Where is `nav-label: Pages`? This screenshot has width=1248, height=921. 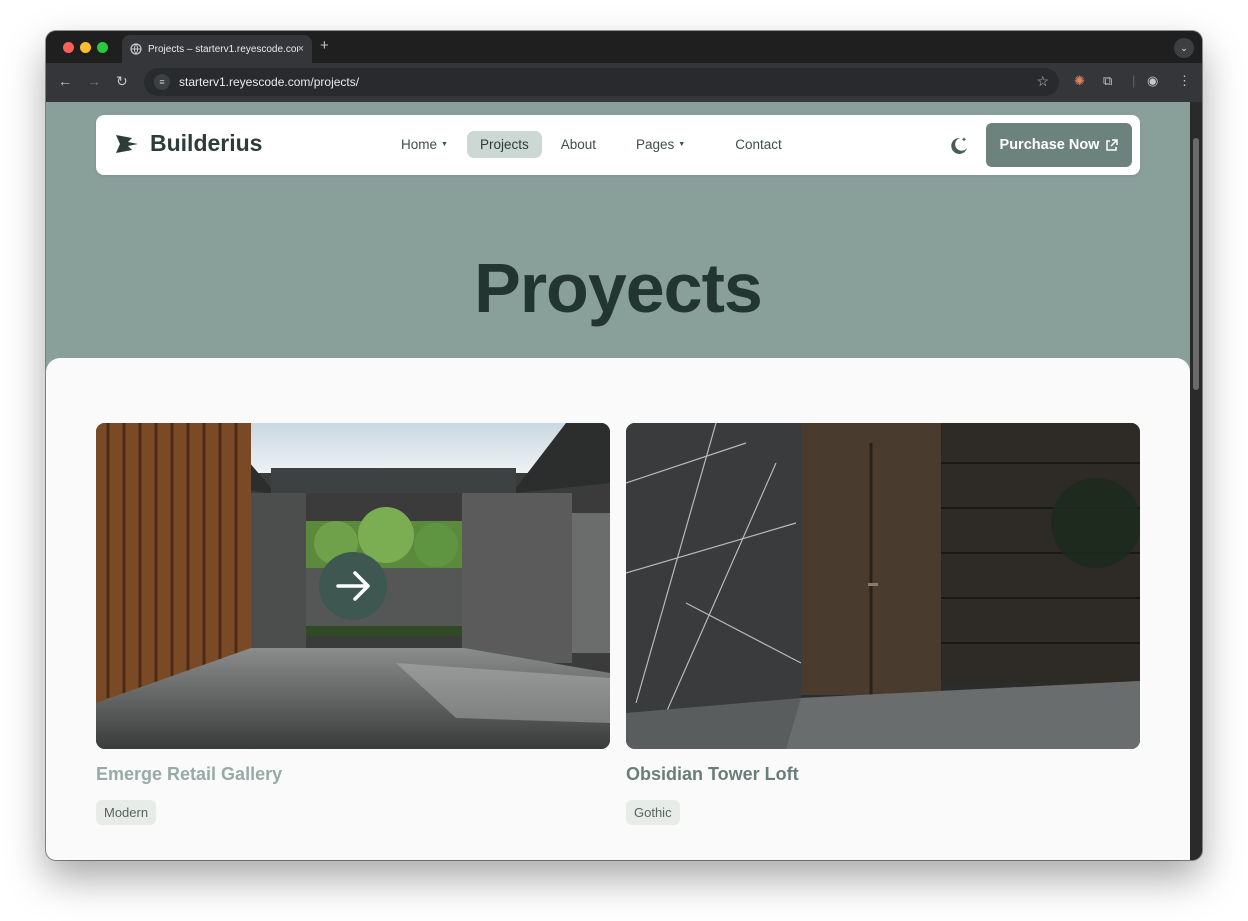 nav-label: Pages is located at coordinates (655, 144).